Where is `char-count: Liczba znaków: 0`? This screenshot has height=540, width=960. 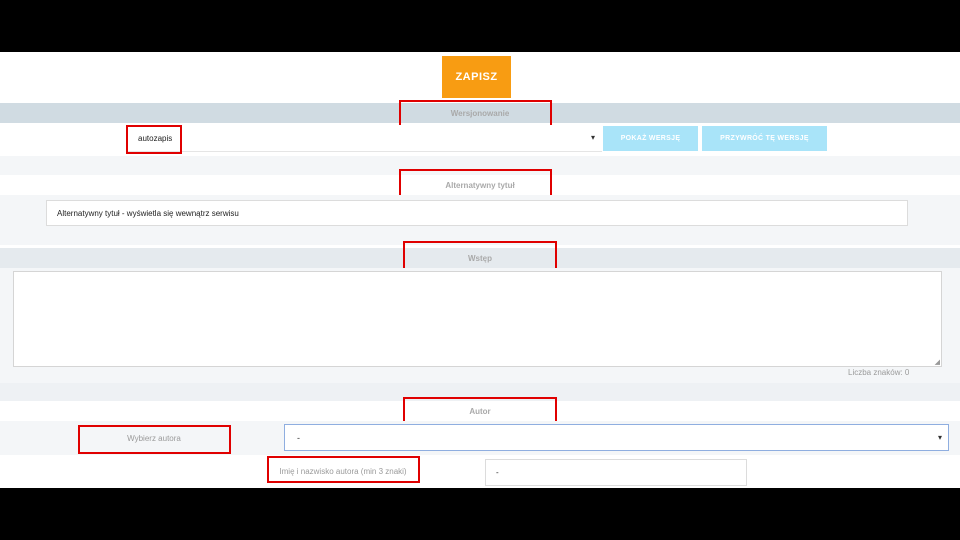
char-count: Liczba znaków: 0 is located at coordinates (879, 372).